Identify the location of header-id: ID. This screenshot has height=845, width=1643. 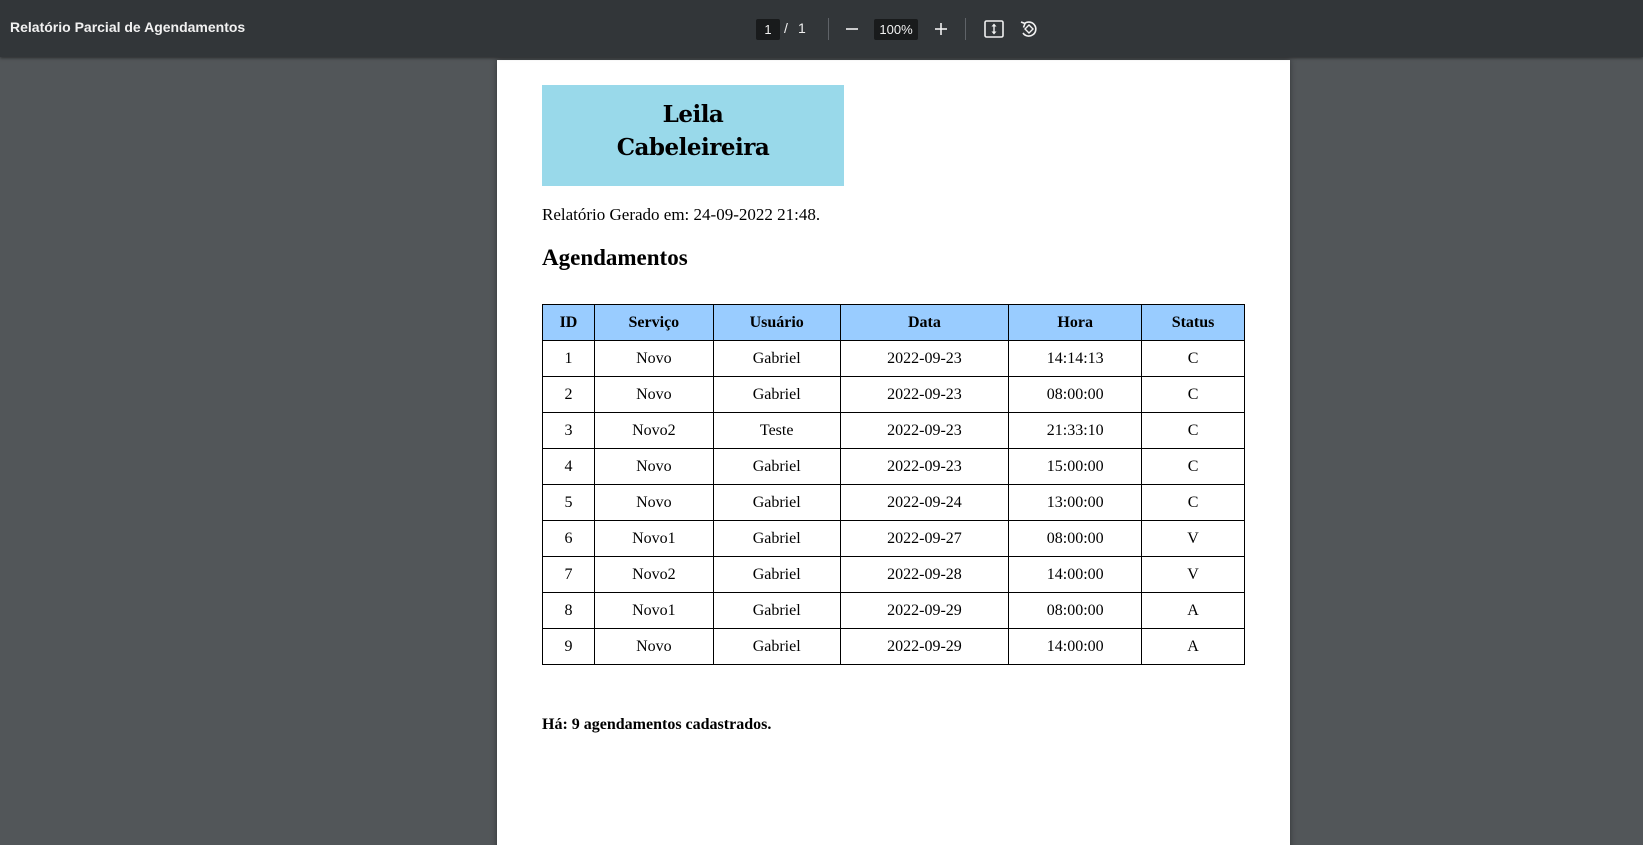
(568, 322).